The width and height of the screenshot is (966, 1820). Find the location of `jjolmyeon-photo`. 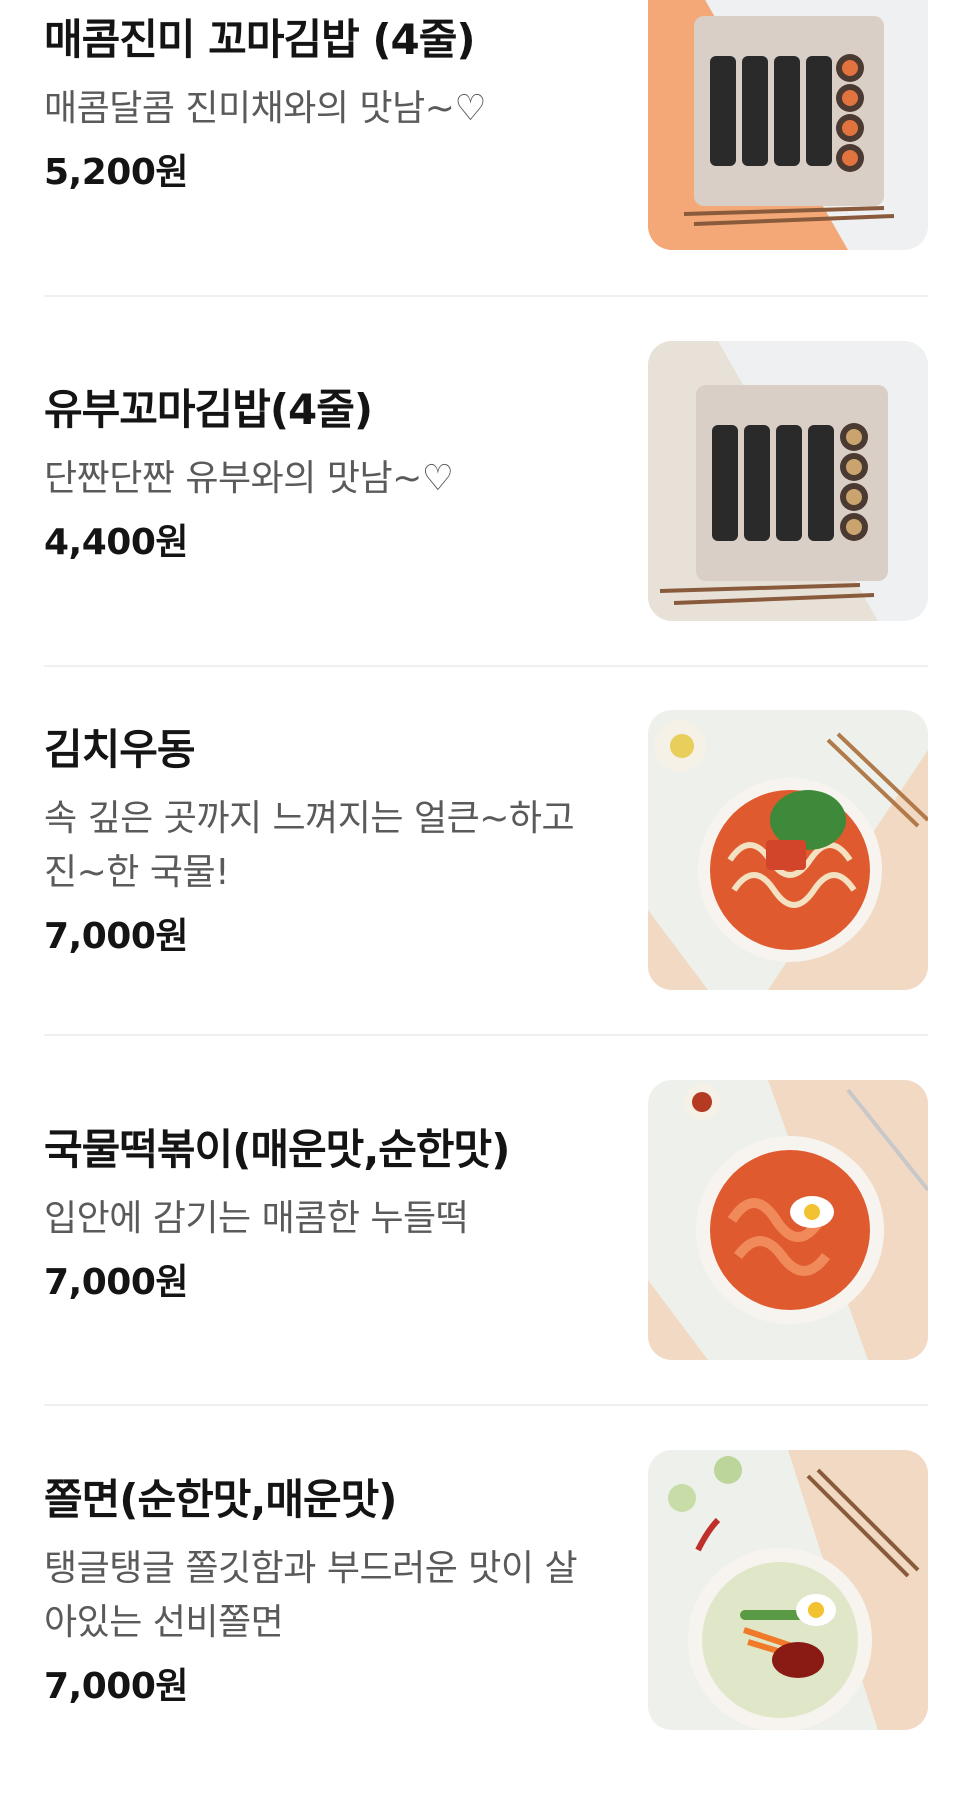

jjolmyeon-photo is located at coordinates (788, 1590).